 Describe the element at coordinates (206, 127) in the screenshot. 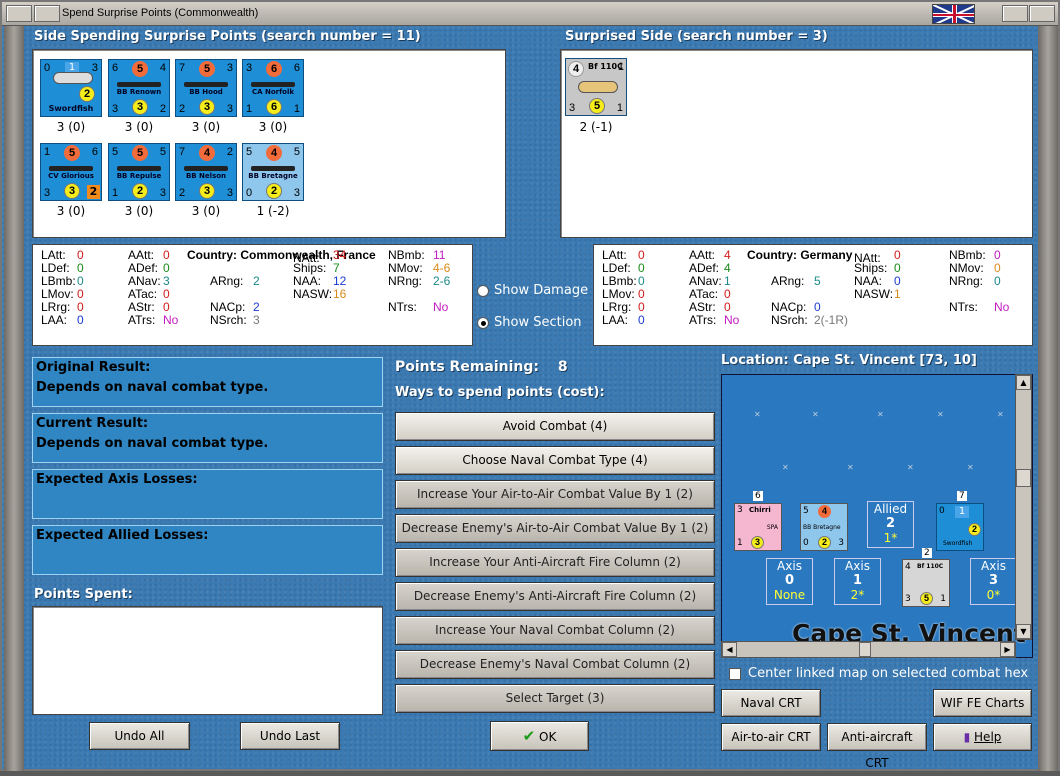

I see `unit-label: 3 (0)` at that location.